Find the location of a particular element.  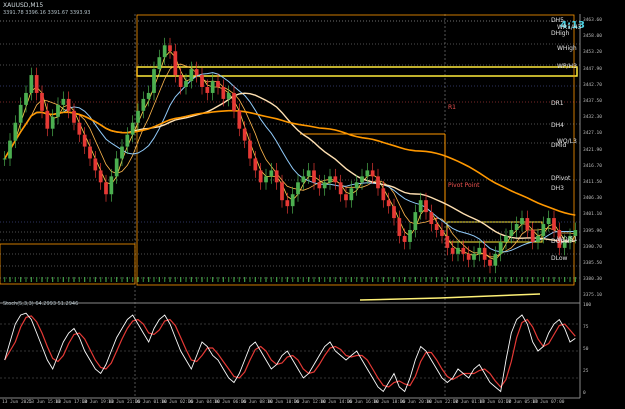

price-tick-label: 3437.50 is located at coordinates (592, 101).